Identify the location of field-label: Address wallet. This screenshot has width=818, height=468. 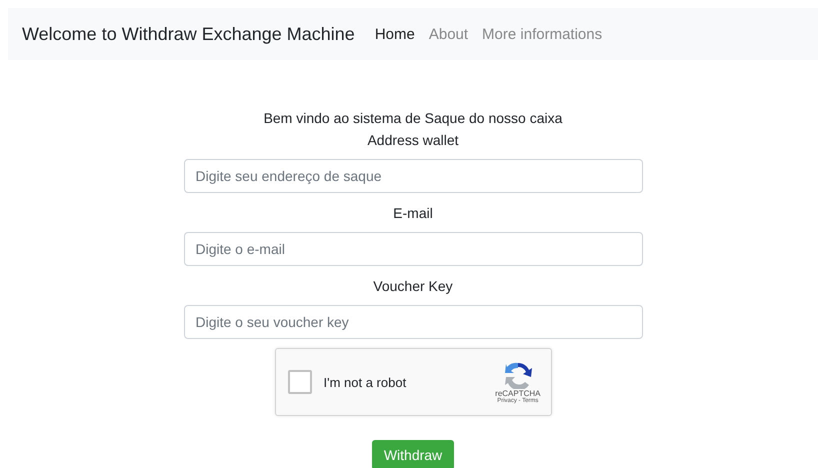
(413, 140).